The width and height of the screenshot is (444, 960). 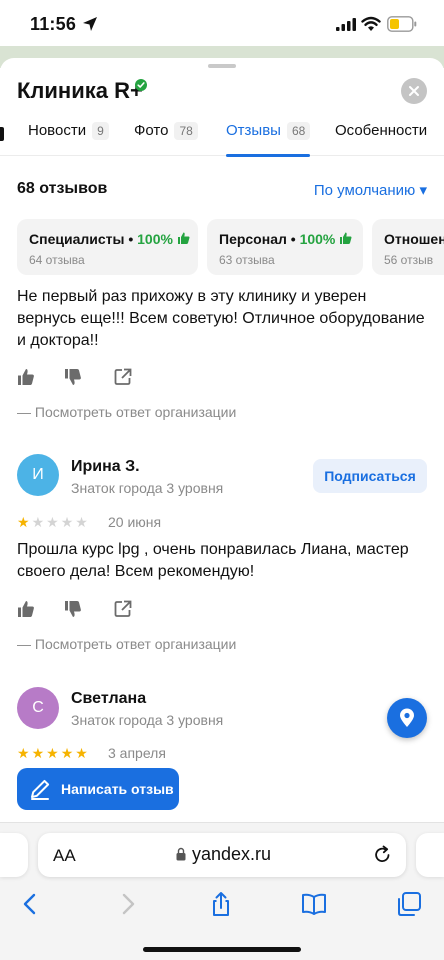 I want to click on lock-icon, so click(x=181, y=854).